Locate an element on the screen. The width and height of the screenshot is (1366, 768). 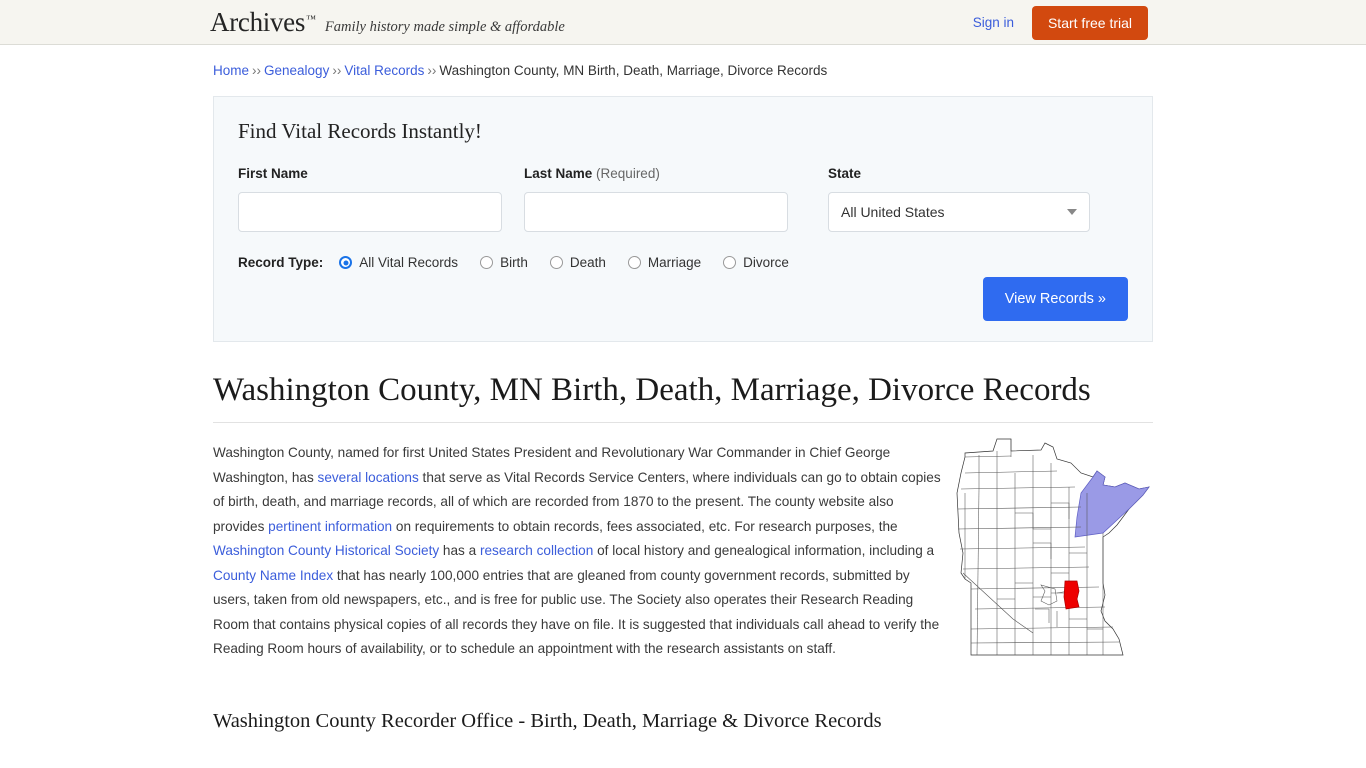
last-name-label-text: Last Name is located at coordinates (558, 173).